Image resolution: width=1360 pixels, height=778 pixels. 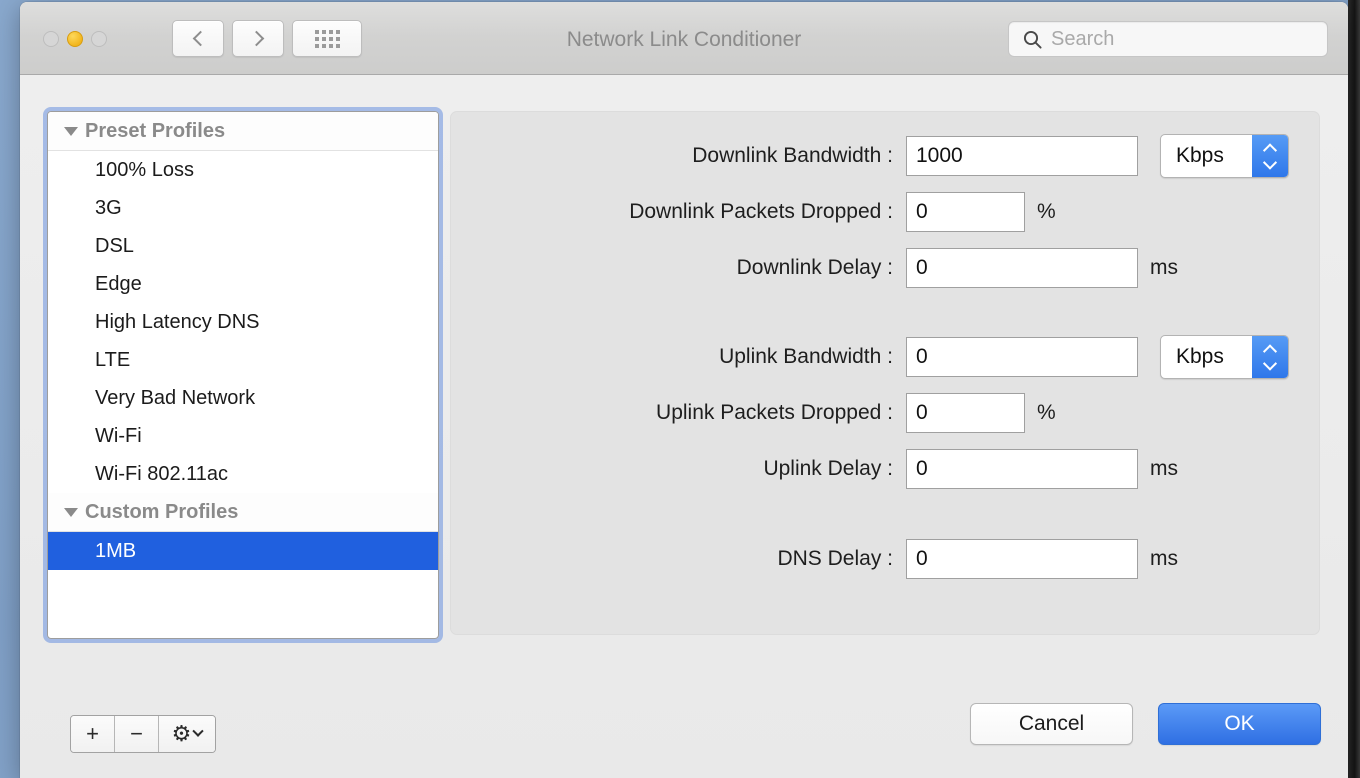 What do you see at coordinates (243, 474) in the screenshot?
I see `profile-list-item: Wi-Fi 802.11ac` at bounding box center [243, 474].